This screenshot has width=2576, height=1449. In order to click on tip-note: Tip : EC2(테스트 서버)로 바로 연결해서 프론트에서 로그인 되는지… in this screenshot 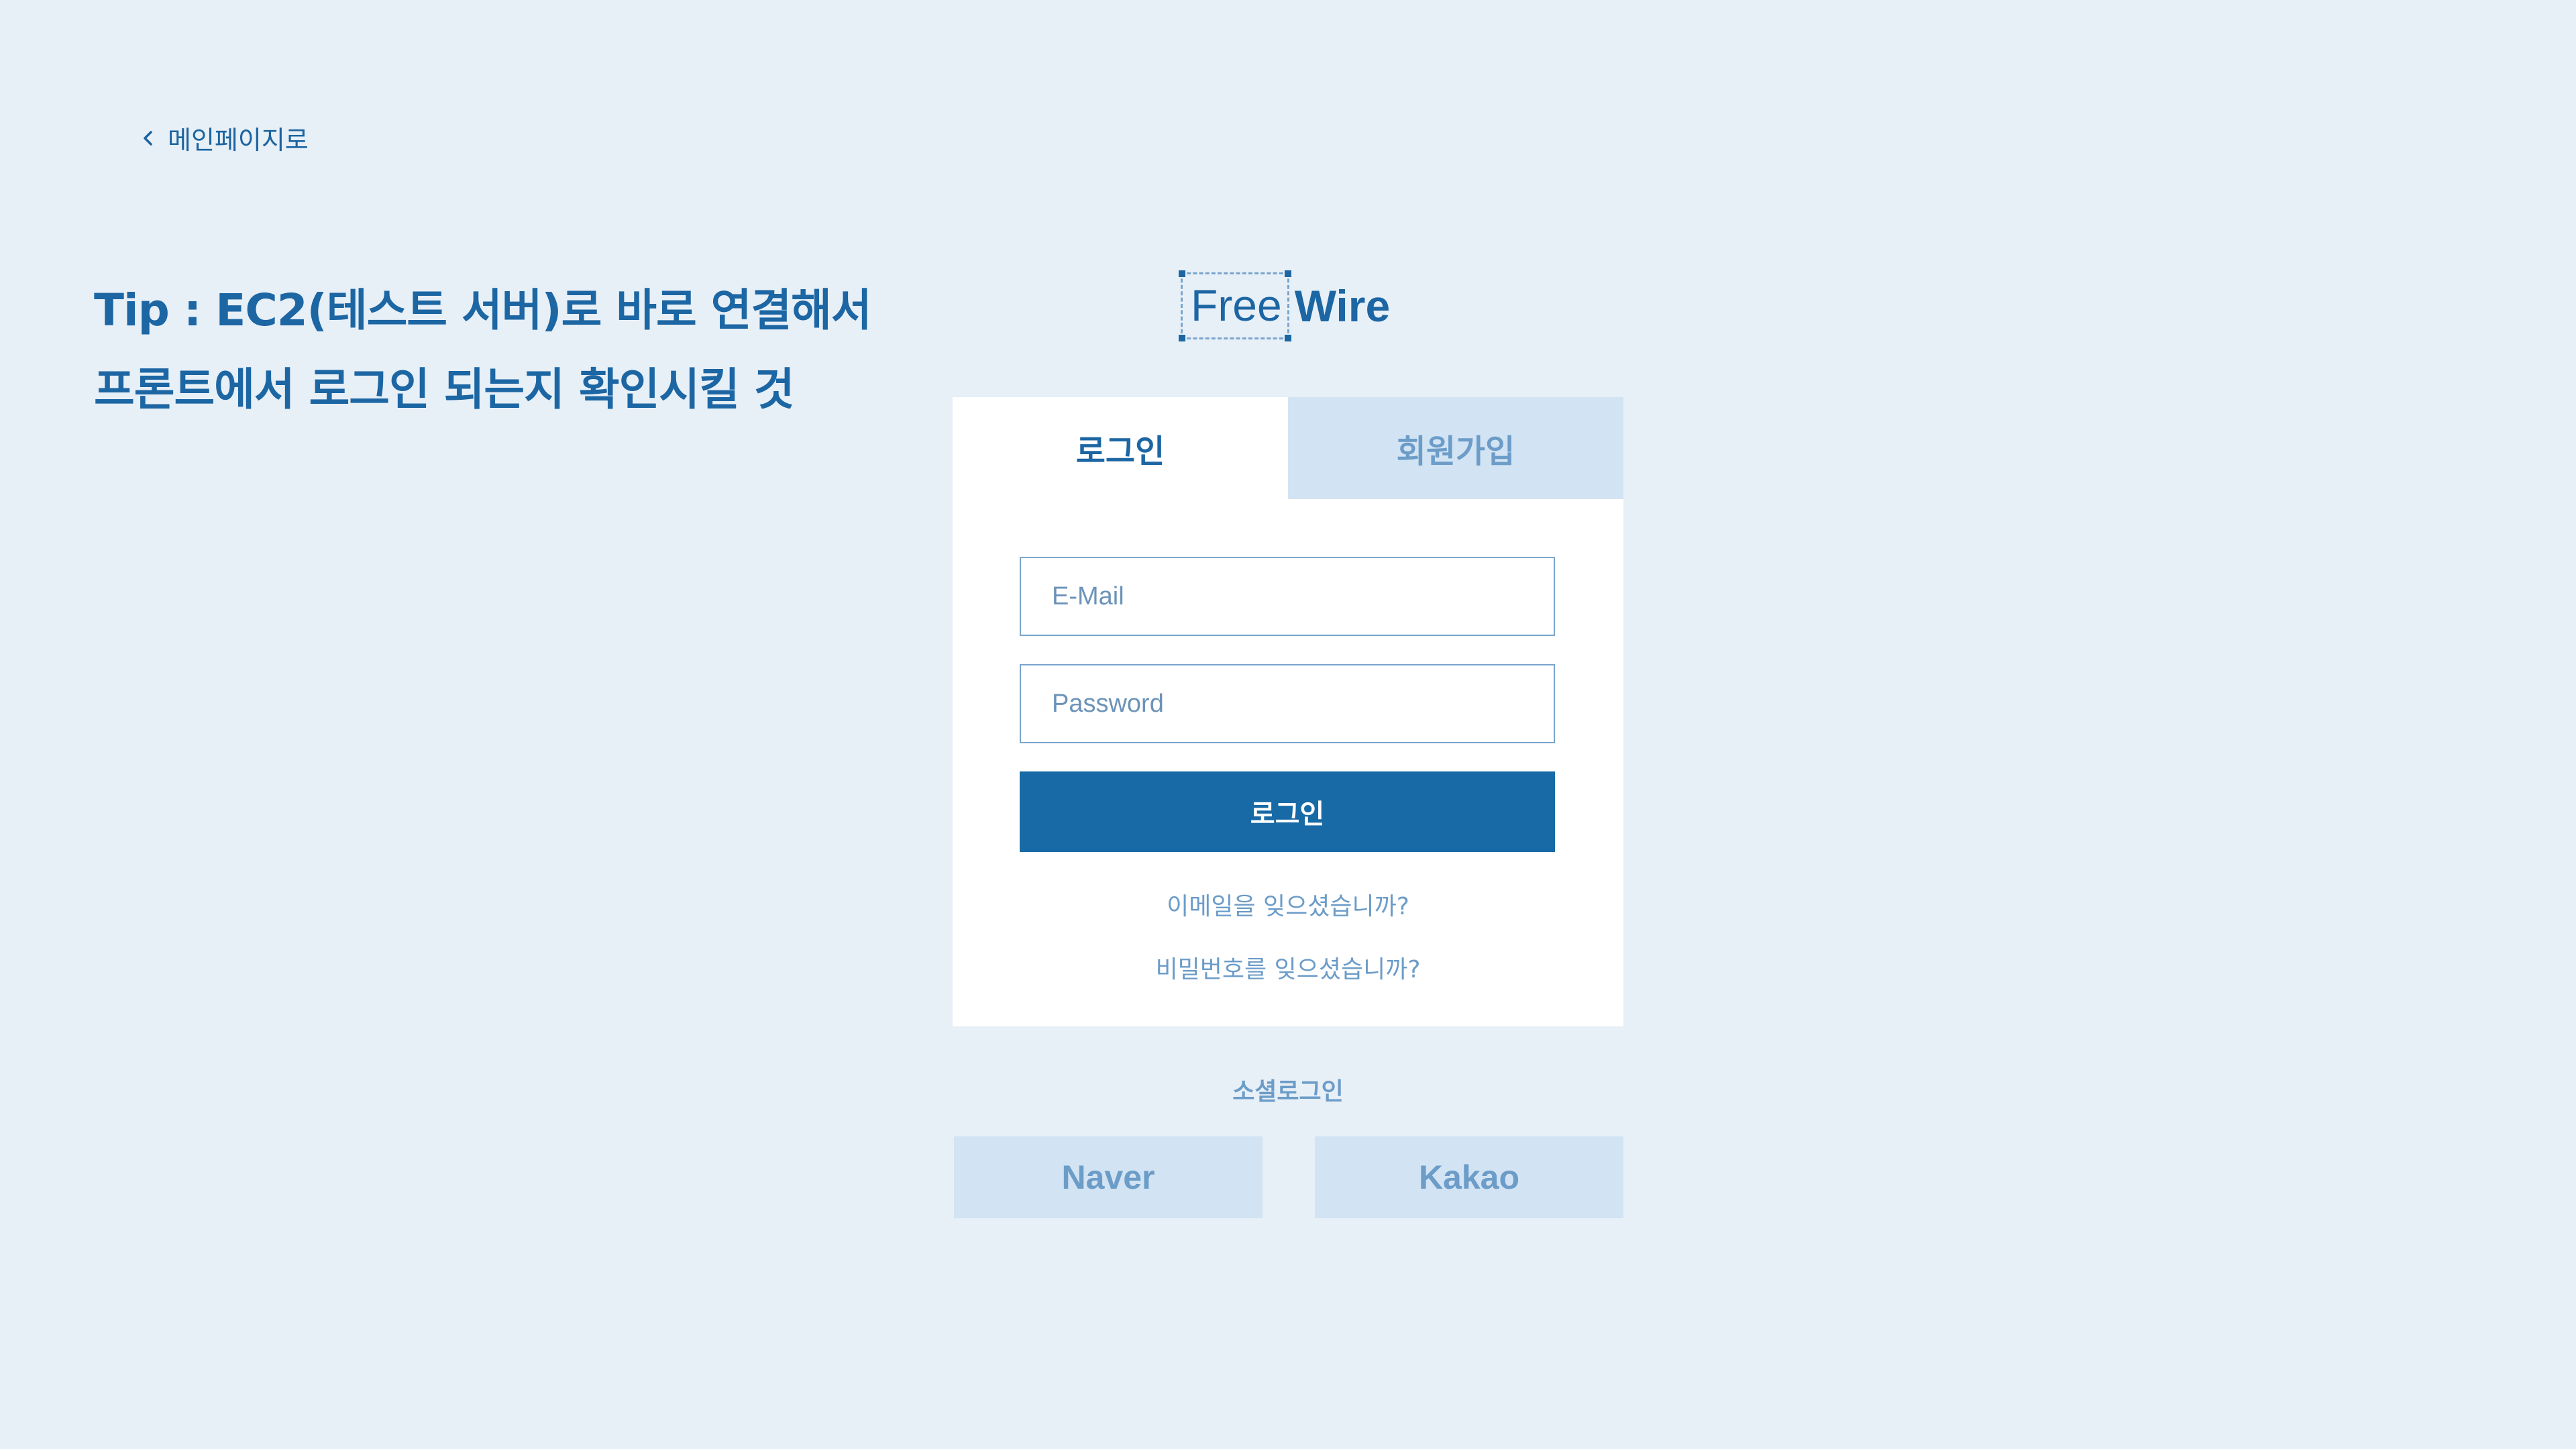, I will do `click(483, 350)`.